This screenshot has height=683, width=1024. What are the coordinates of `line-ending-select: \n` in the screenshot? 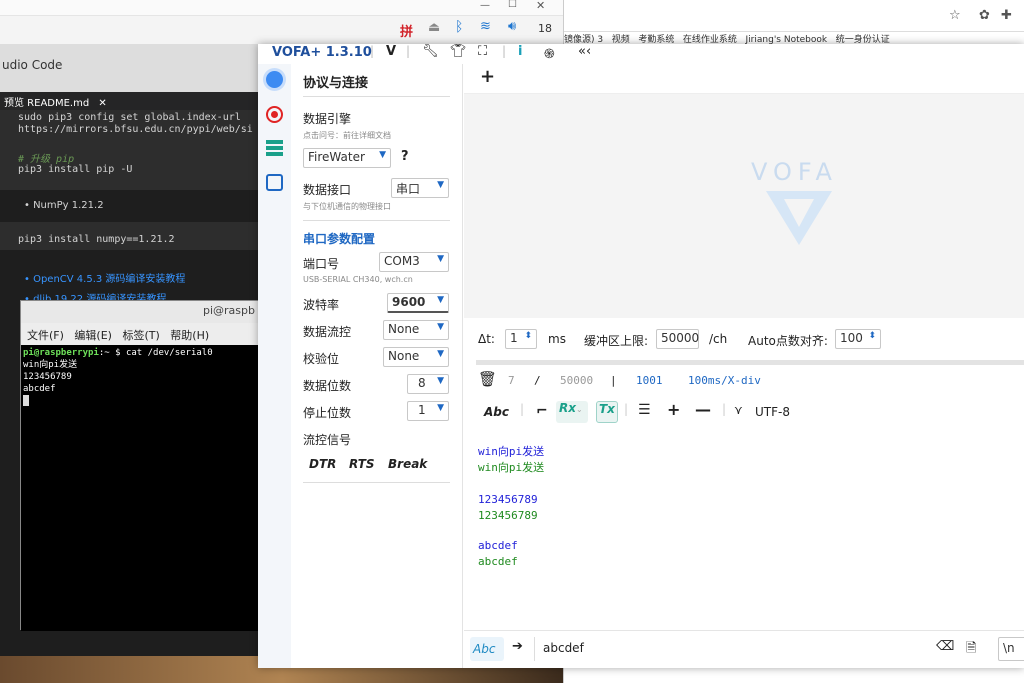 It's located at (1011, 649).